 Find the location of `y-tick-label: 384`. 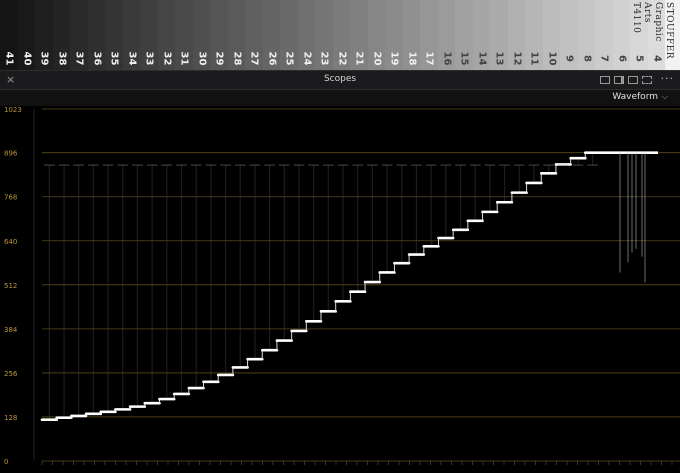

y-tick-label: 384 is located at coordinates (11, 330).